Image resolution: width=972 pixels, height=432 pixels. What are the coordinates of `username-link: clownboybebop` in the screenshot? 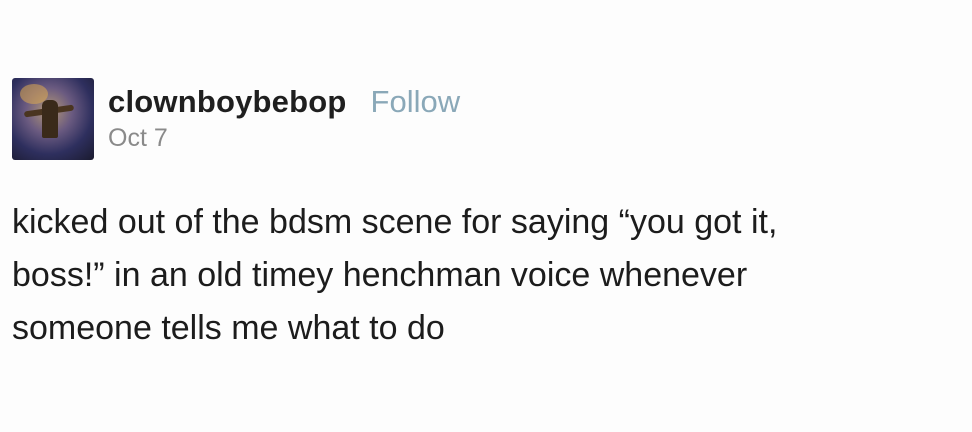 It's located at (227, 102).